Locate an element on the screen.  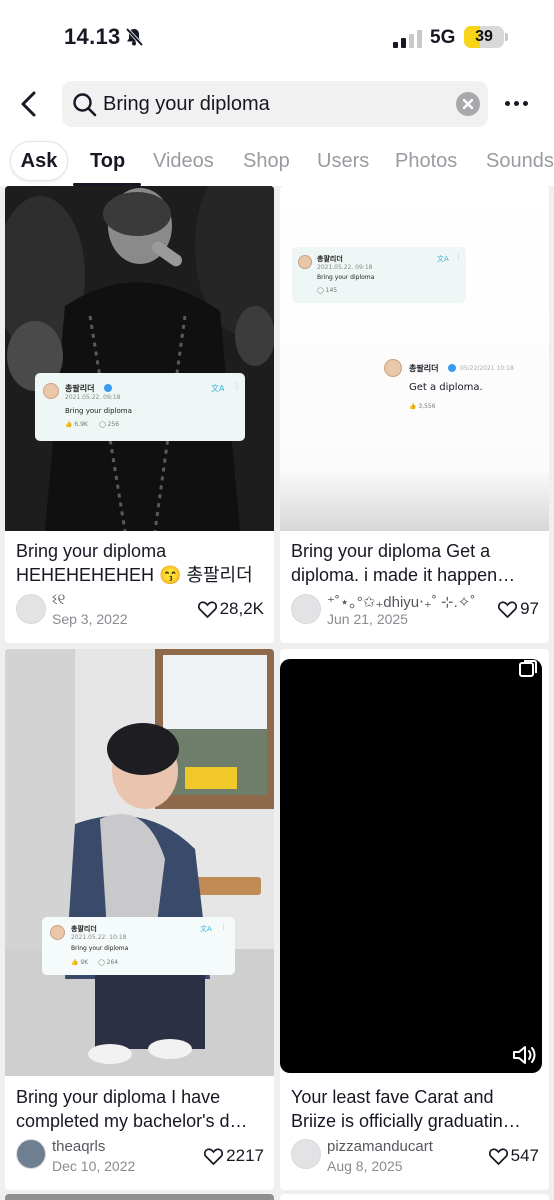
clear-search-button is located at coordinates (468, 104).